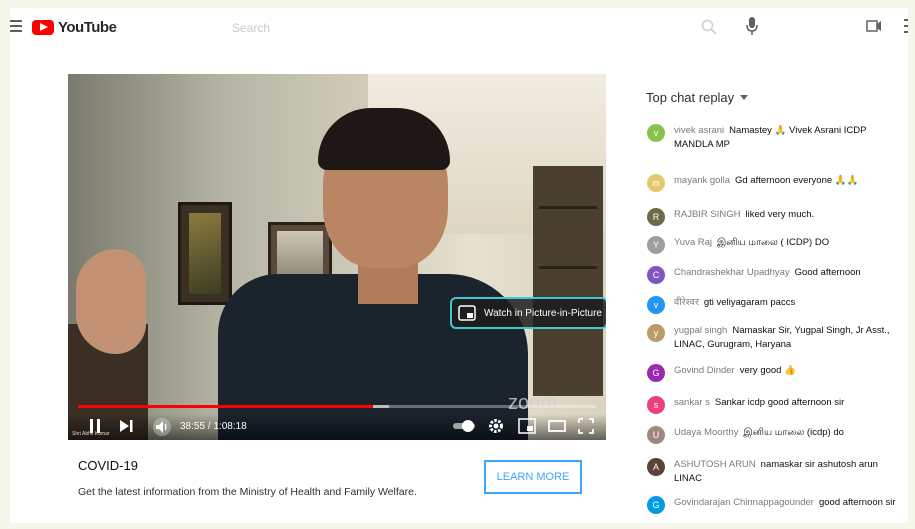 The image size is (915, 529). What do you see at coordinates (91, 434) in the screenshot?
I see `speaker-name-caption: Shri Abhit Kumar` at bounding box center [91, 434].